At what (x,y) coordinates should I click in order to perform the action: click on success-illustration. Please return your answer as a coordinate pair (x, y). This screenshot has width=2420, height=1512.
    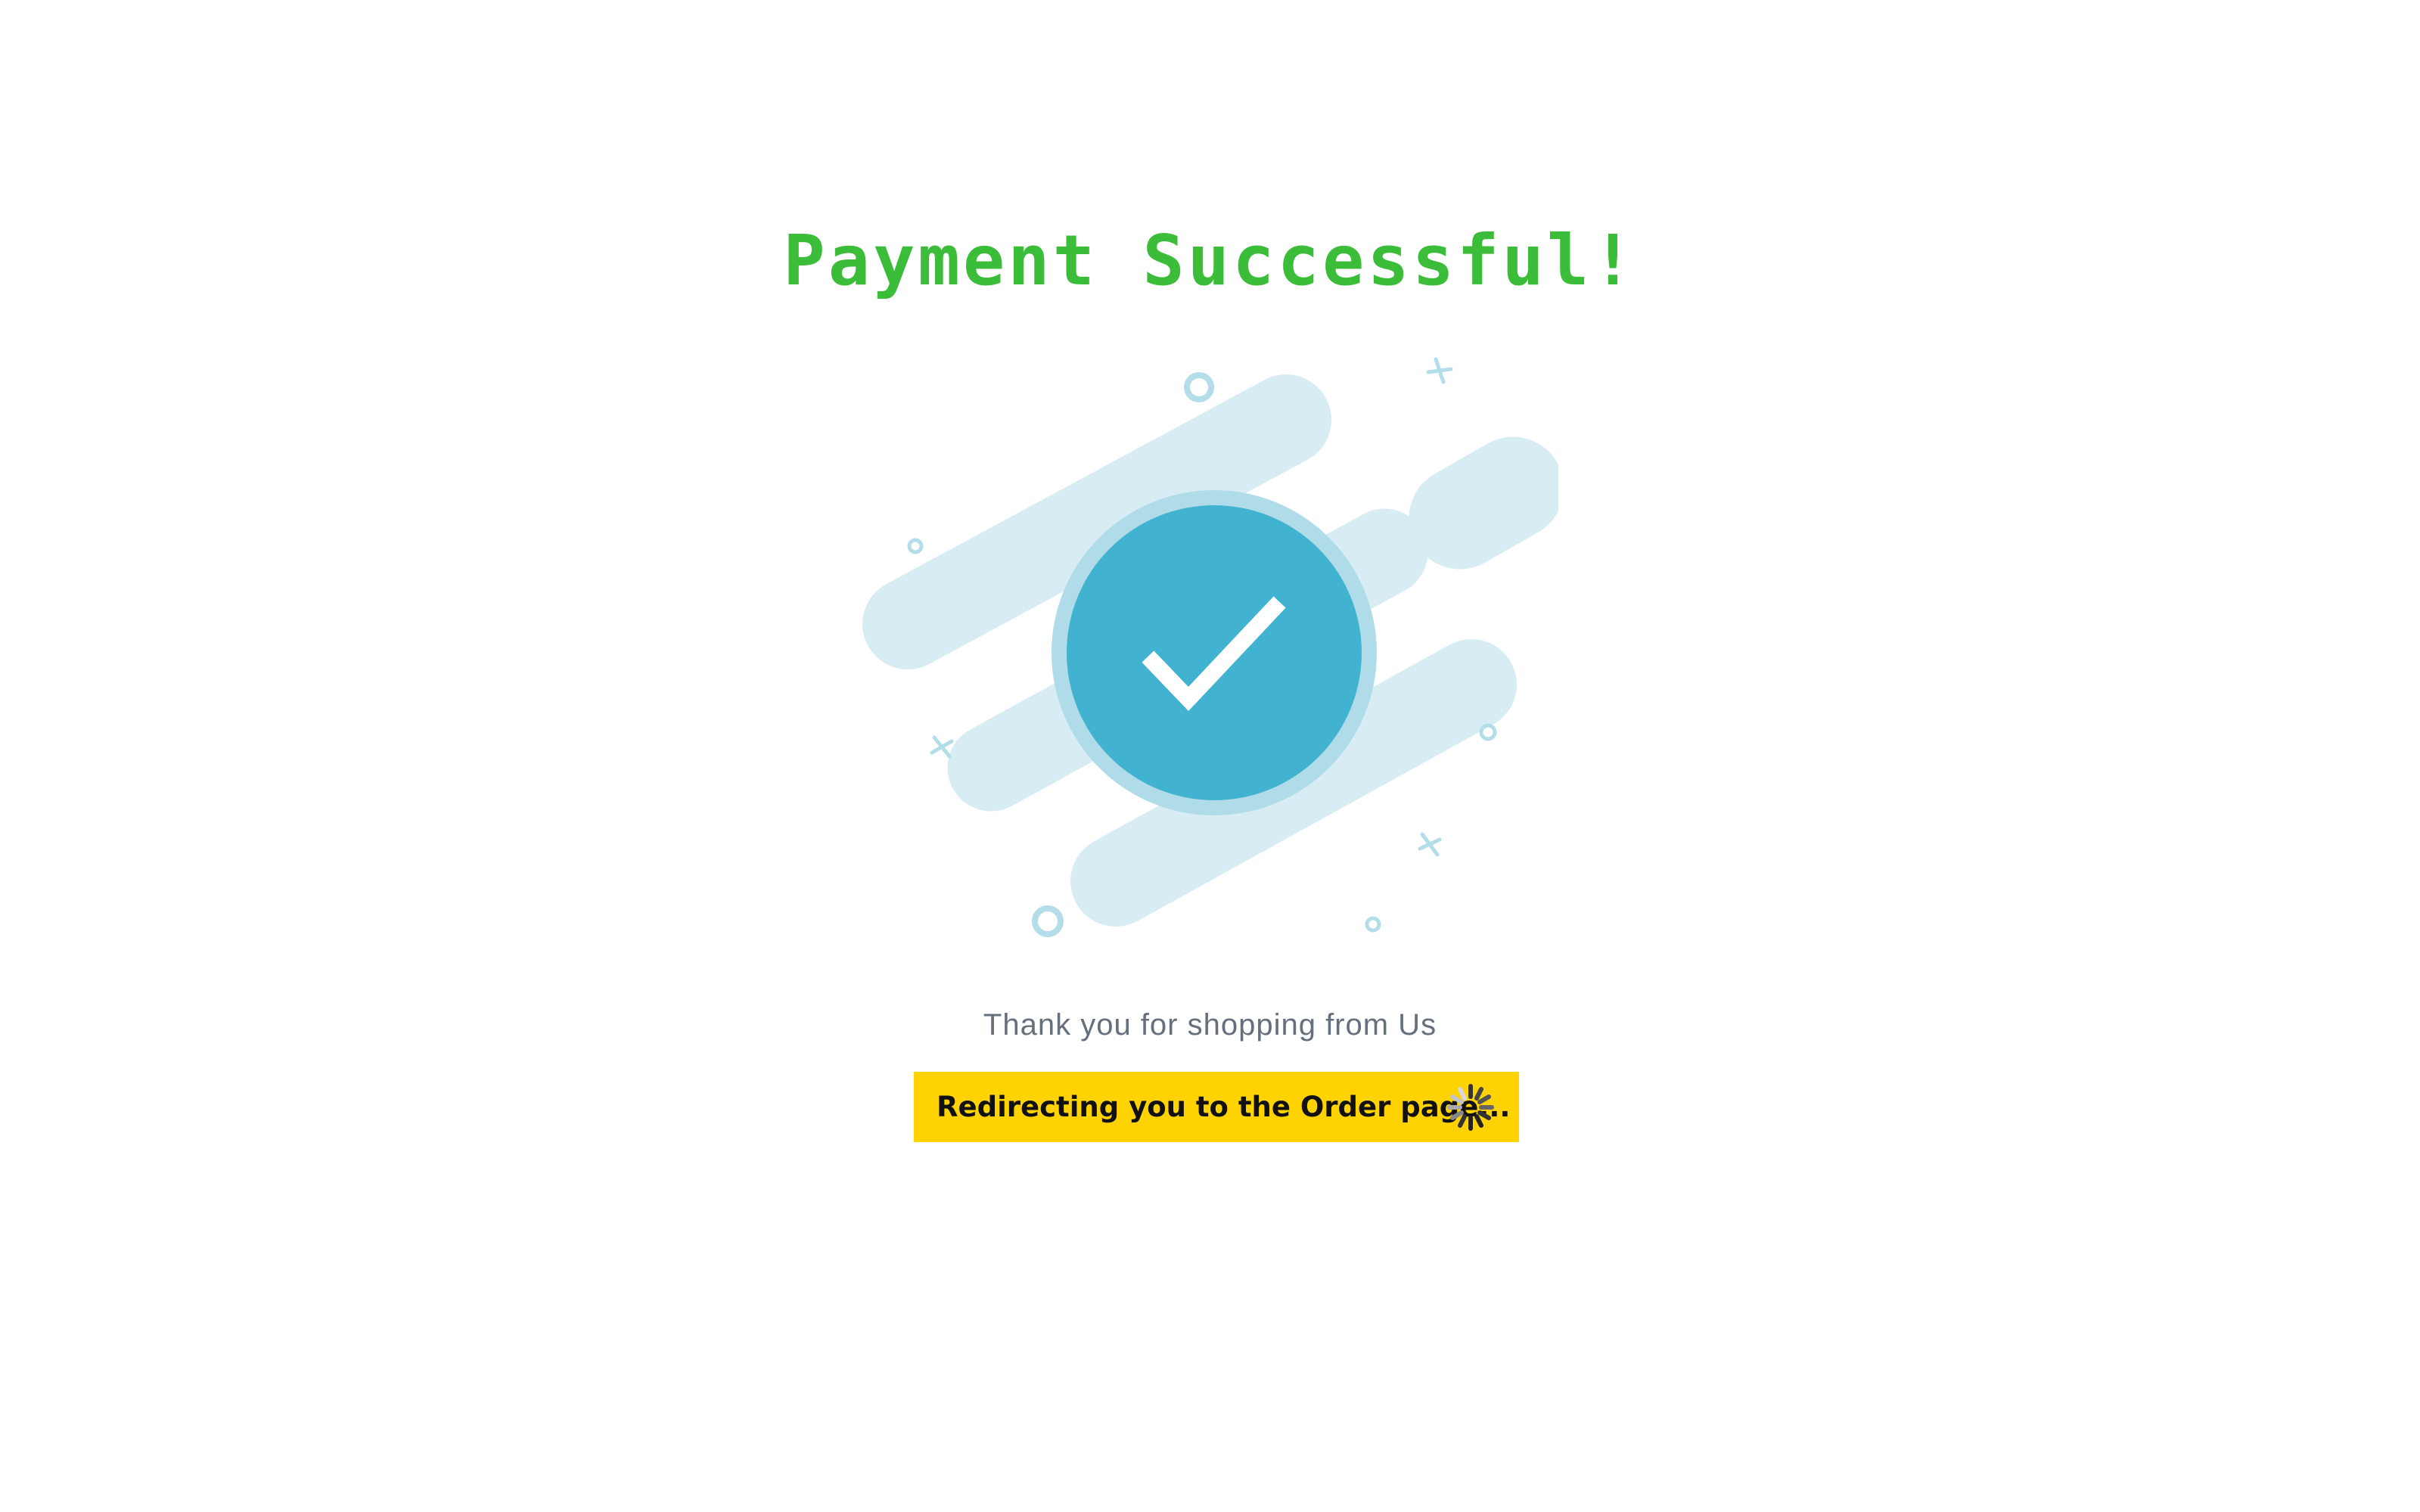
    Looking at the image, I should click on (1210, 643).